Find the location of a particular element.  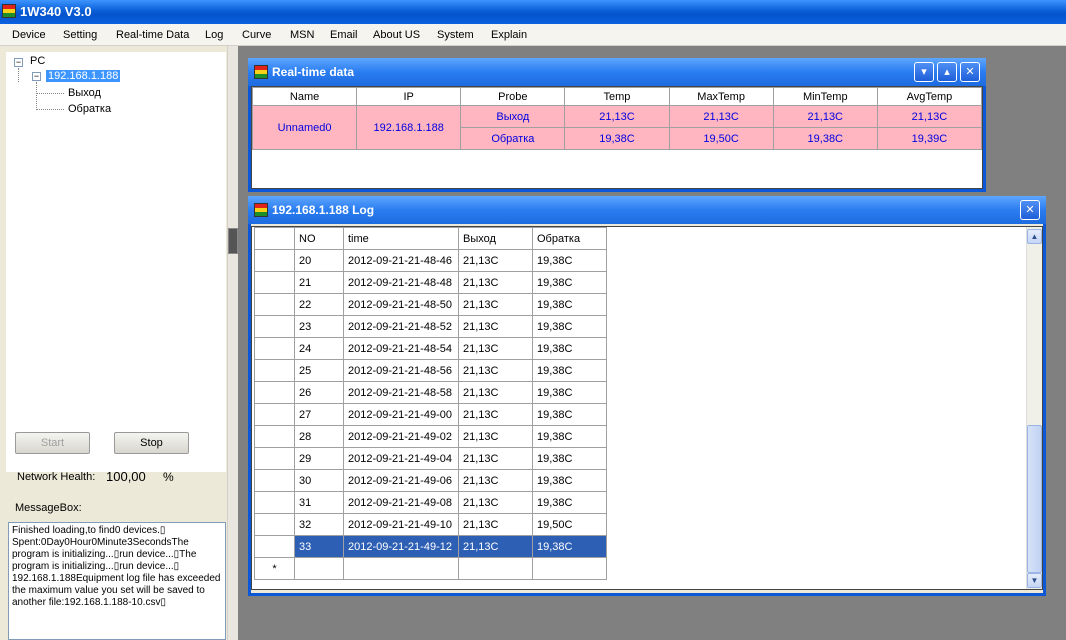

col-header-no: NO is located at coordinates (319, 238).